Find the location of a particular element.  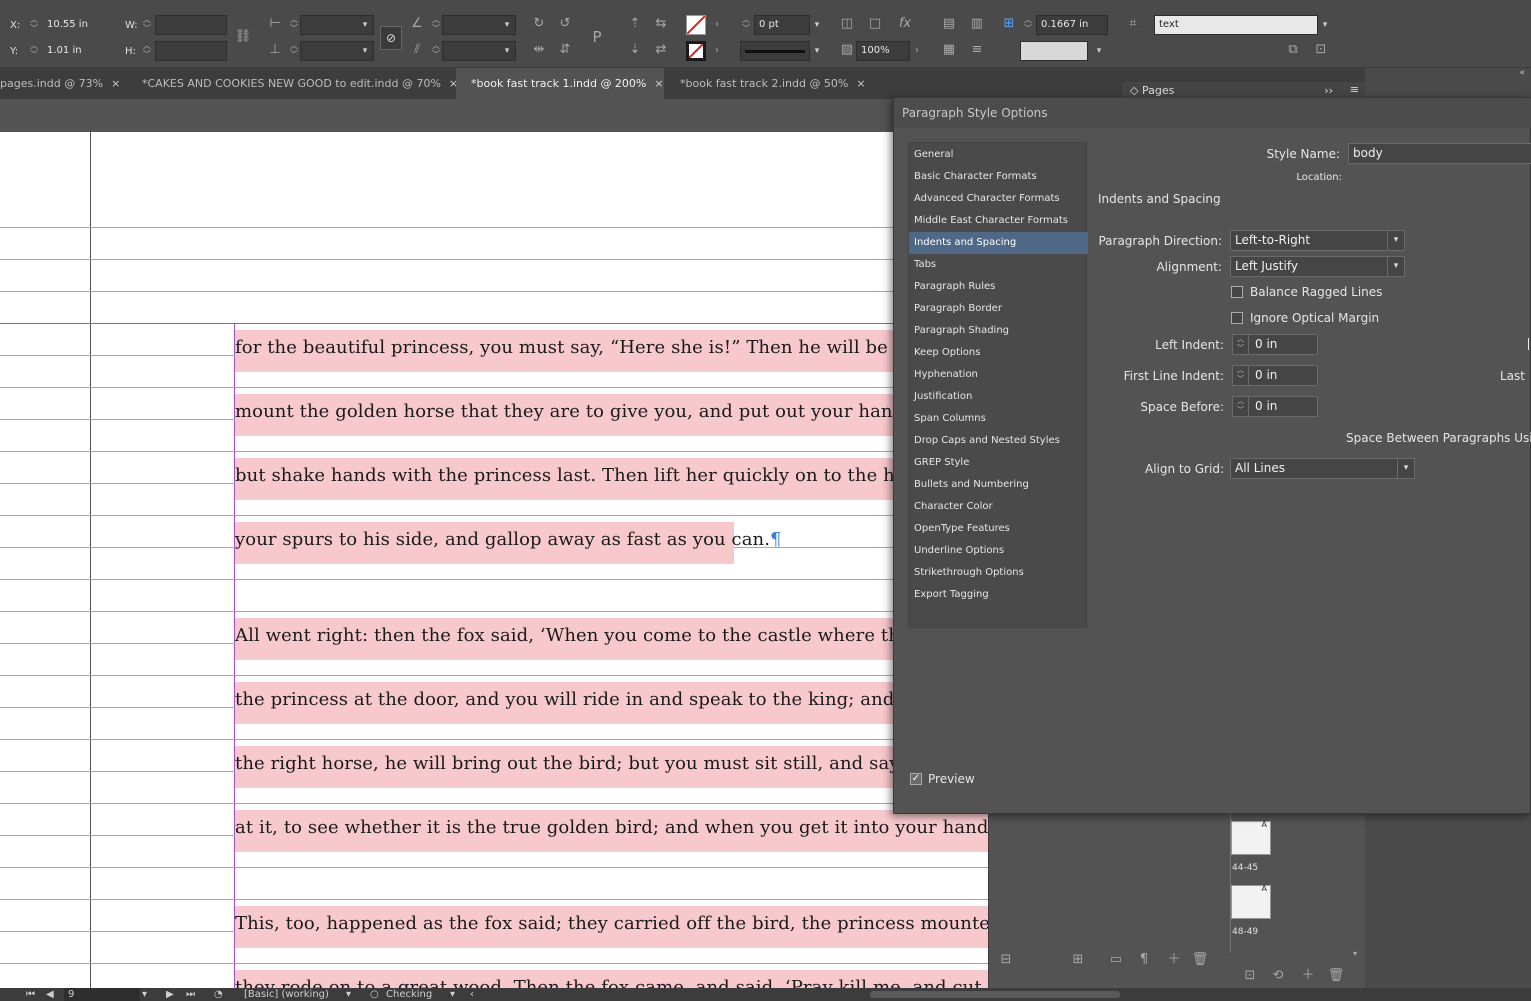

panel-expand-icon: ›› is located at coordinates (1328, 90).